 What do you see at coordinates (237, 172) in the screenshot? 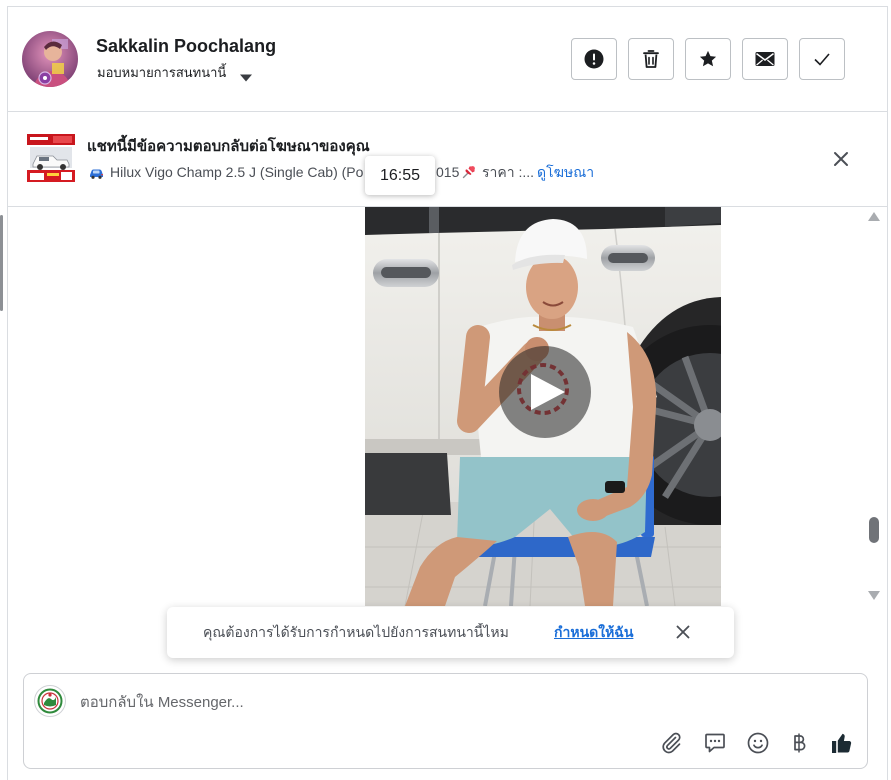
I see `ad-vehicle-text: Hilux Vigo Champ 2.5 J (Single Cab) (Po` at bounding box center [237, 172].